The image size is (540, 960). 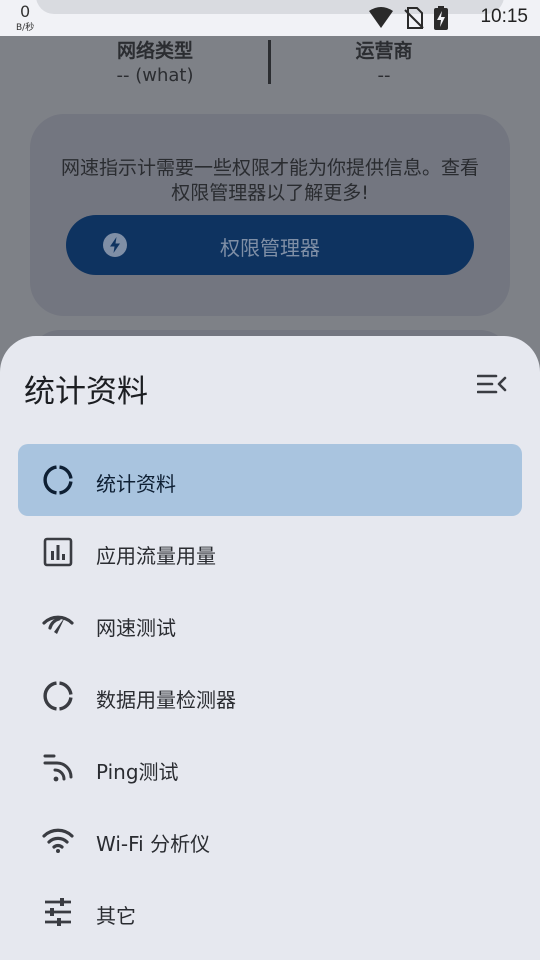 I want to click on menu-item-label: Wi-Fi 分析仪, so click(x=153, y=844).